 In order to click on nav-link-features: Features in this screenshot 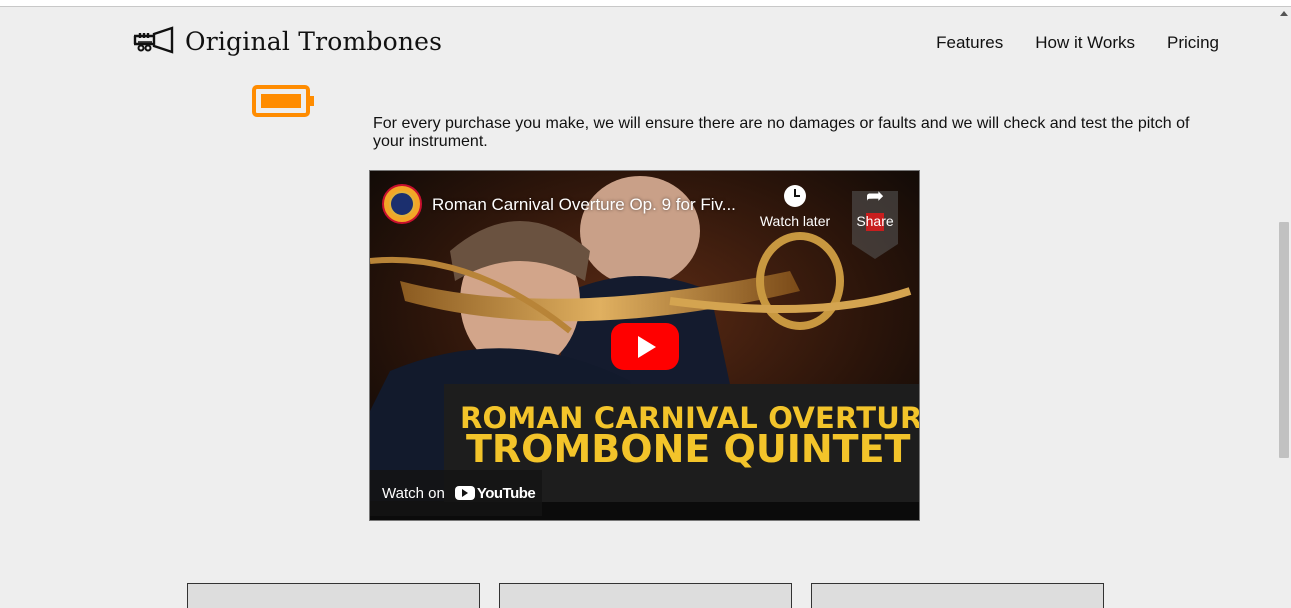, I will do `click(969, 43)`.